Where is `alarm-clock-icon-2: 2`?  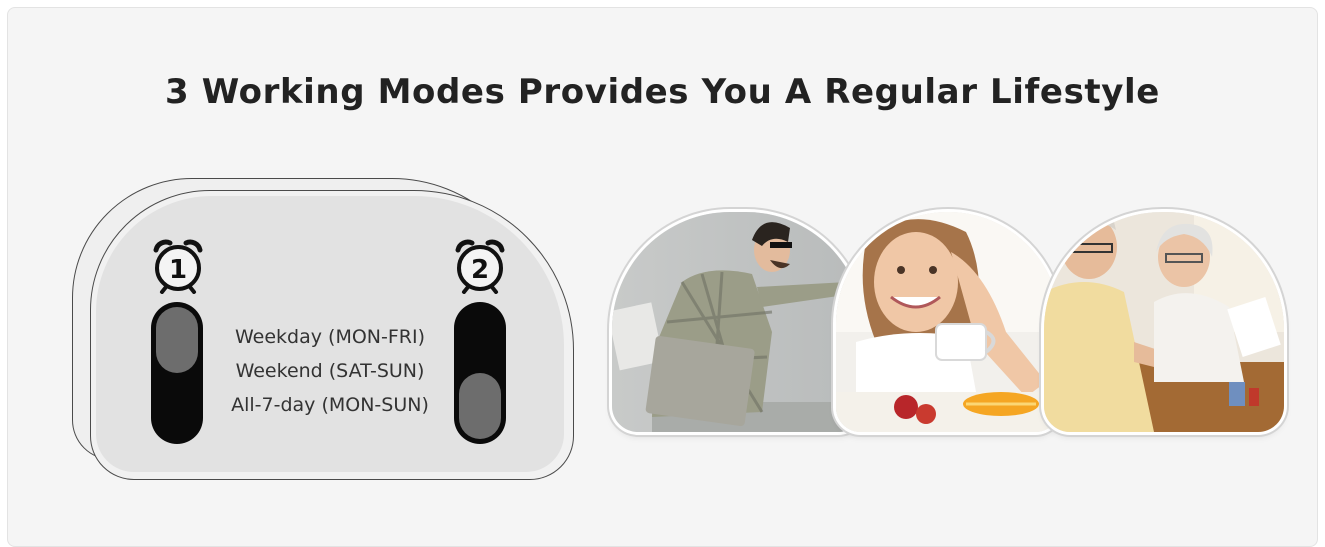
alarm-clock-icon-2: 2 is located at coordinates (480, 266).